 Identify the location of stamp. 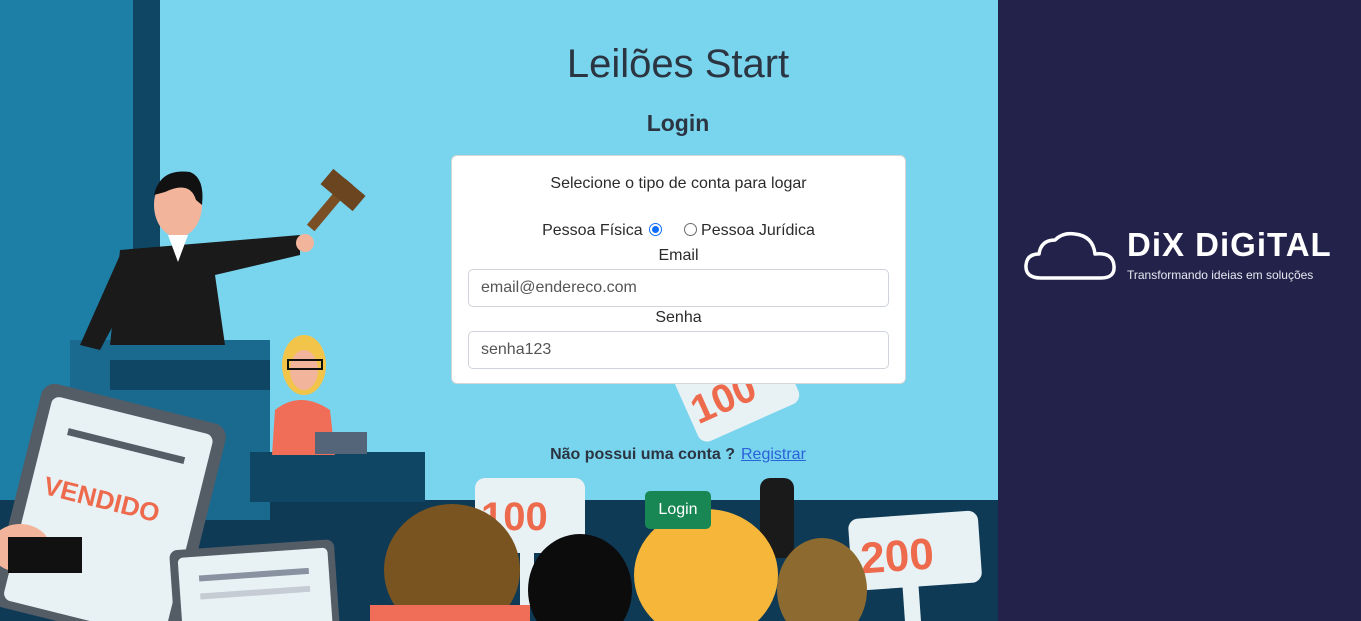
(45, 555).